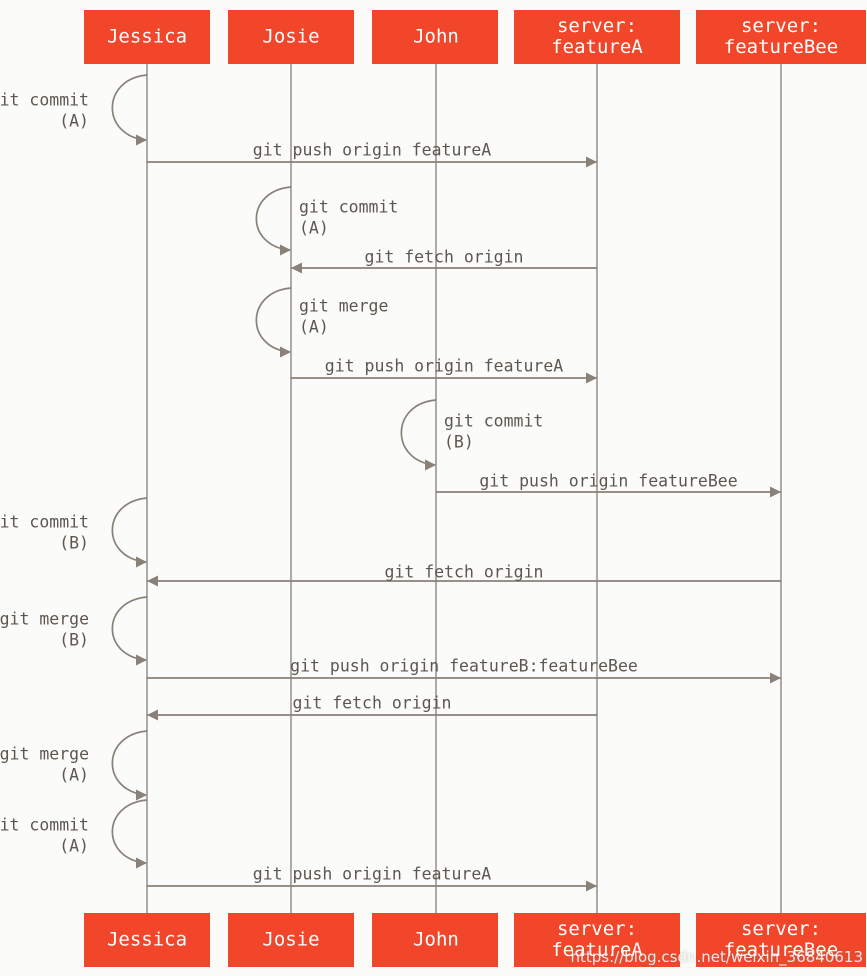 The image size is (867, 976). What do you see at coordinates (152, 581) in the screenshot?
I see `arrowhead-m10` at bounding box center [152, 581].